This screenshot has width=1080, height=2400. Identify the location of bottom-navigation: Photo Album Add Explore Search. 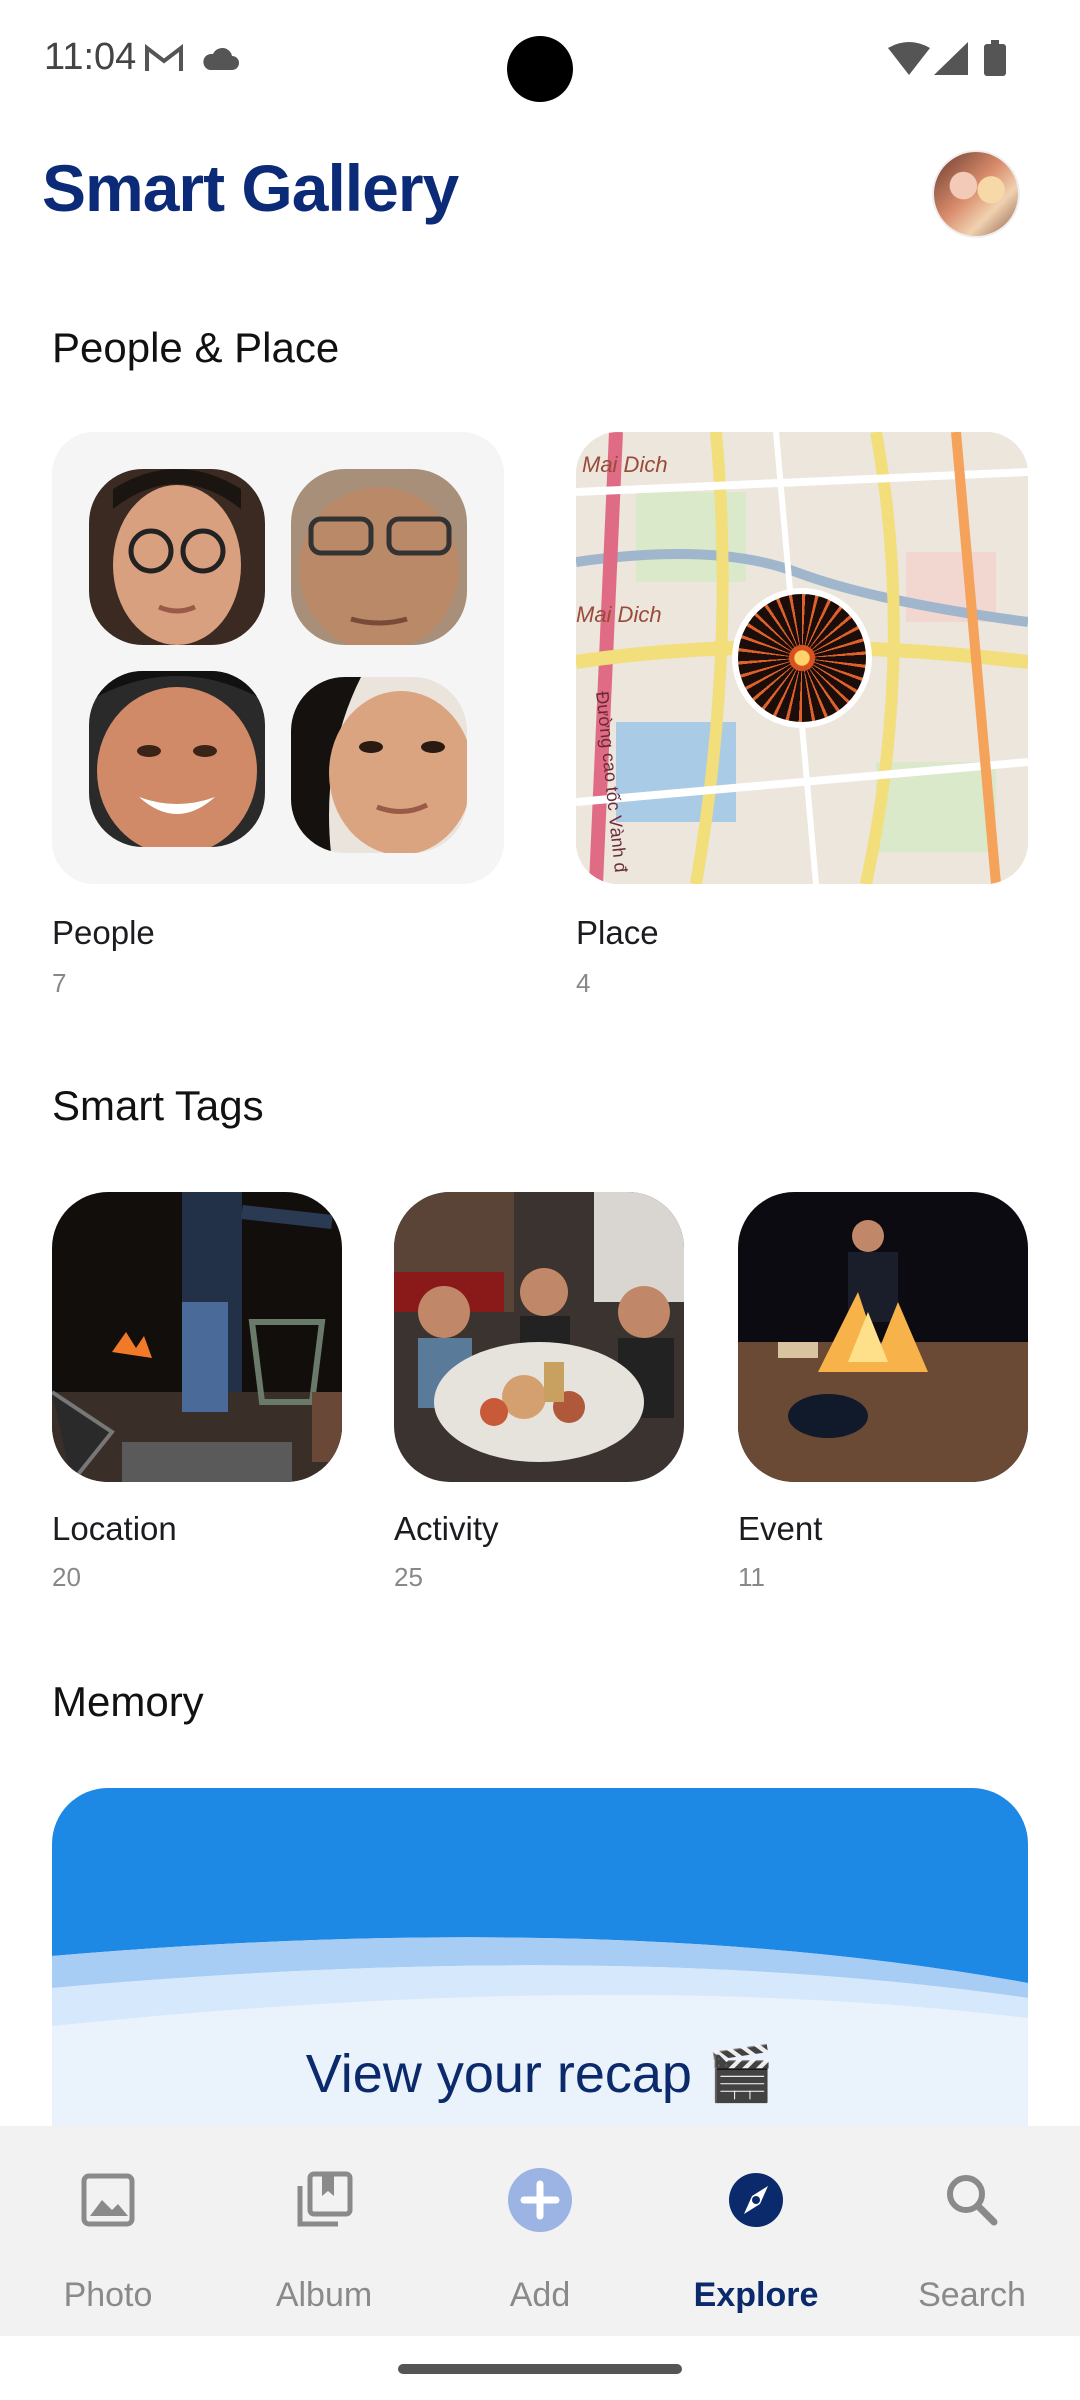
(540, 2231).